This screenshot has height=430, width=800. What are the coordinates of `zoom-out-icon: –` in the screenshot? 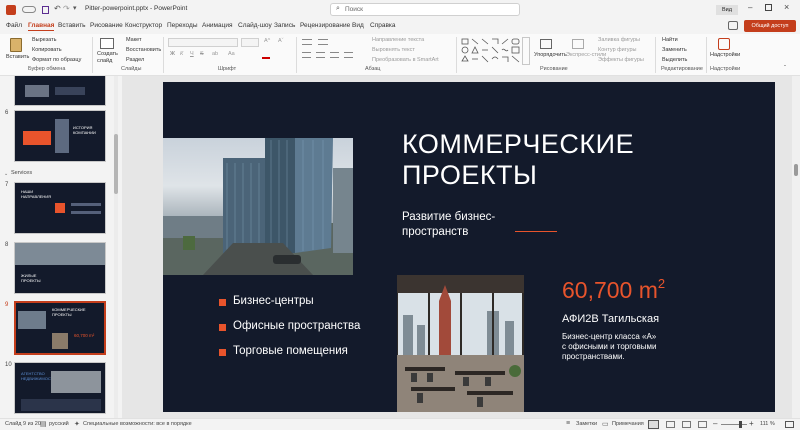 It's located at (715, 423).